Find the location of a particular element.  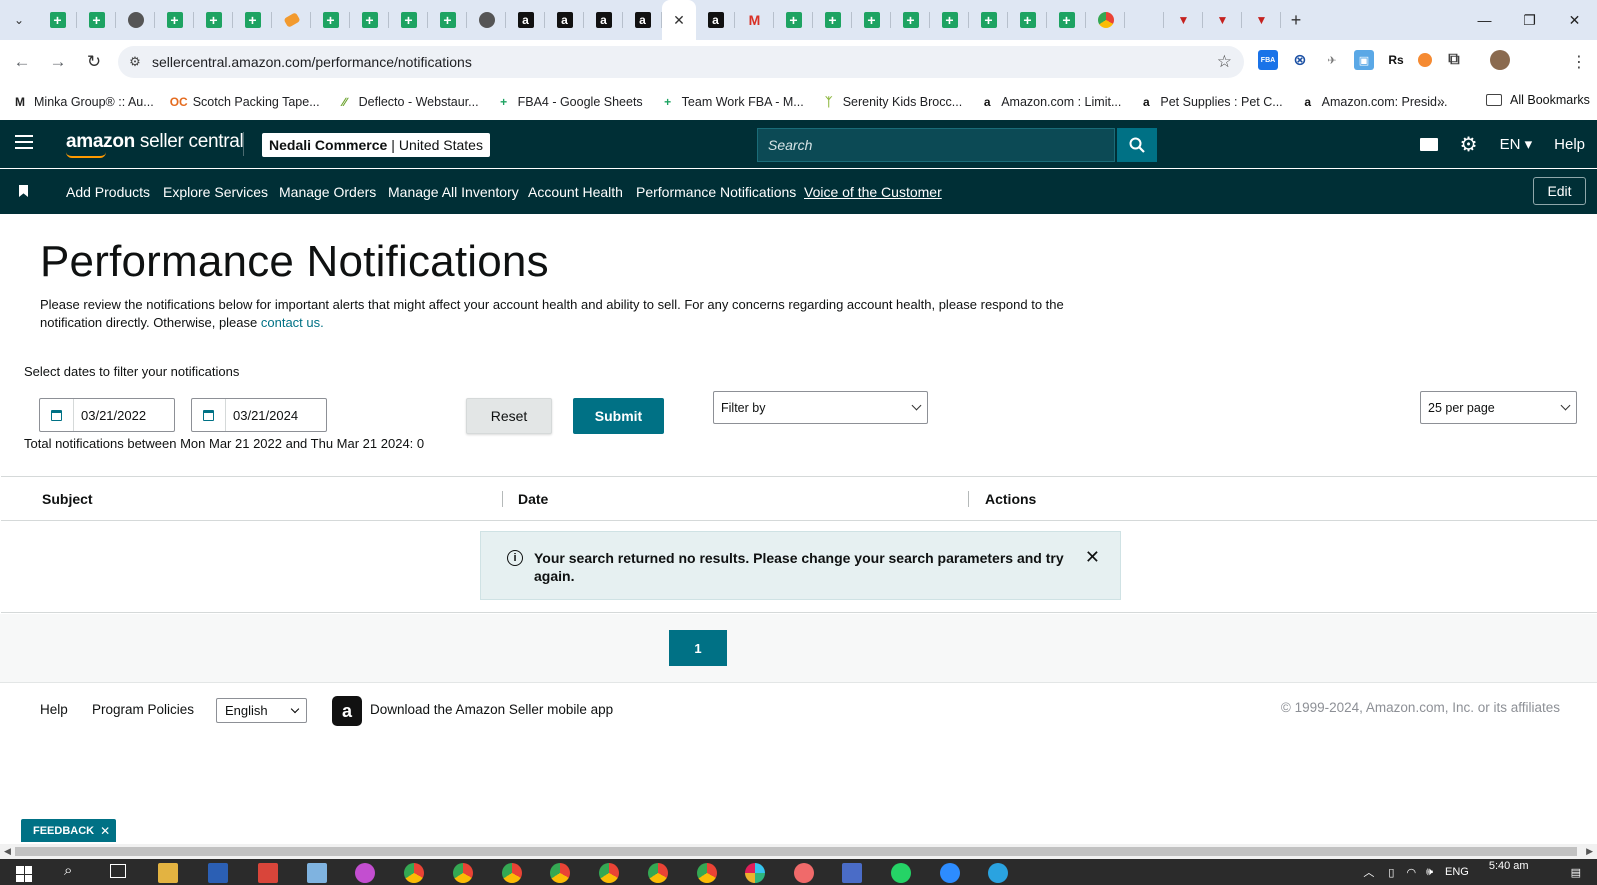

nav-account-health: Account Health is located at coordinates (575, 192).